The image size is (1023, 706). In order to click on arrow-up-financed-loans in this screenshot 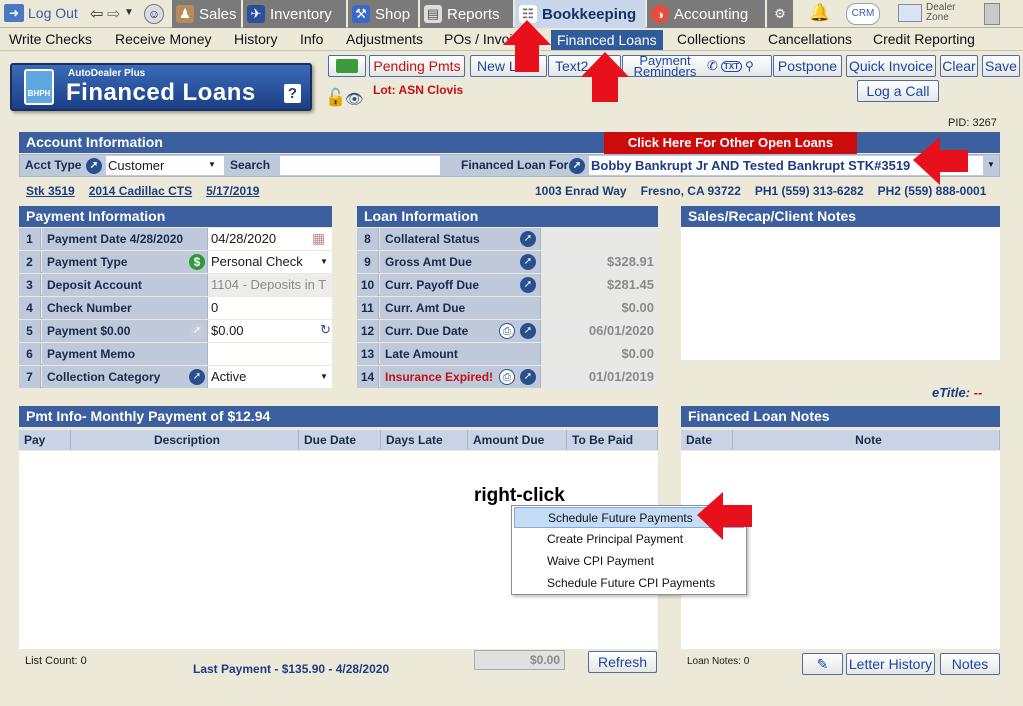, I will do `click(605, 77)`.